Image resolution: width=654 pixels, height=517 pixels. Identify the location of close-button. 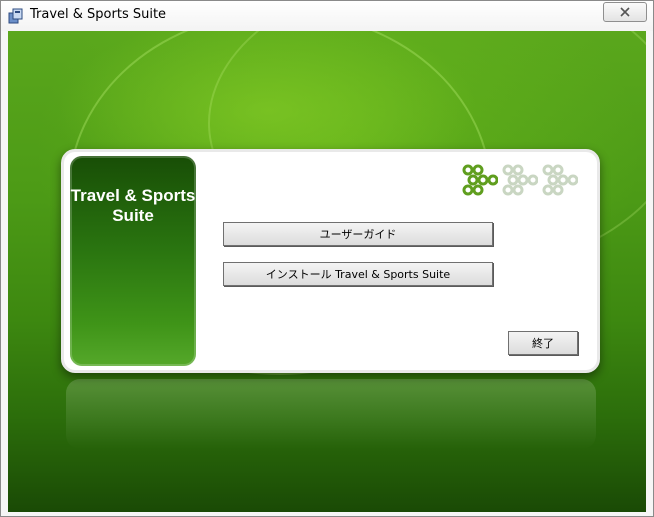
(625, 12).